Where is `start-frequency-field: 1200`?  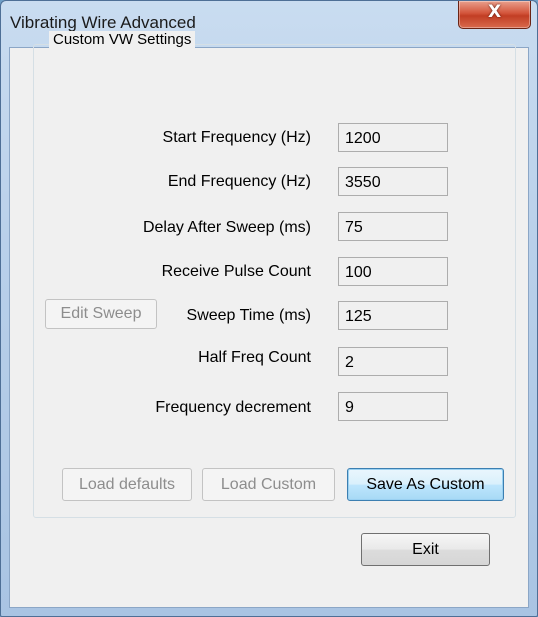
start-frequency-field: 1200 is located at coordinates (393, 137).